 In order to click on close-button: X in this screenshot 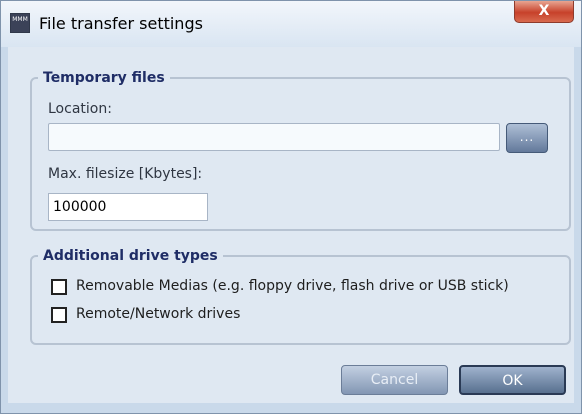, I will do `click(544, 12)`.